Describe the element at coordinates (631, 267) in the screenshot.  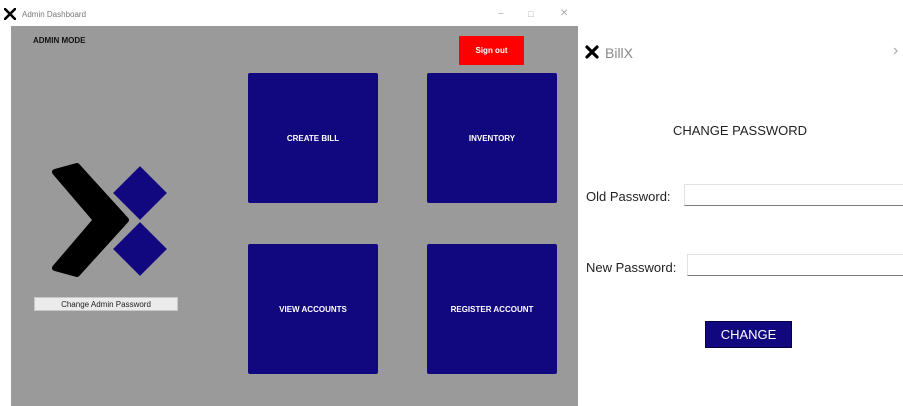
I see `new-password-label: New Password:` at that location.